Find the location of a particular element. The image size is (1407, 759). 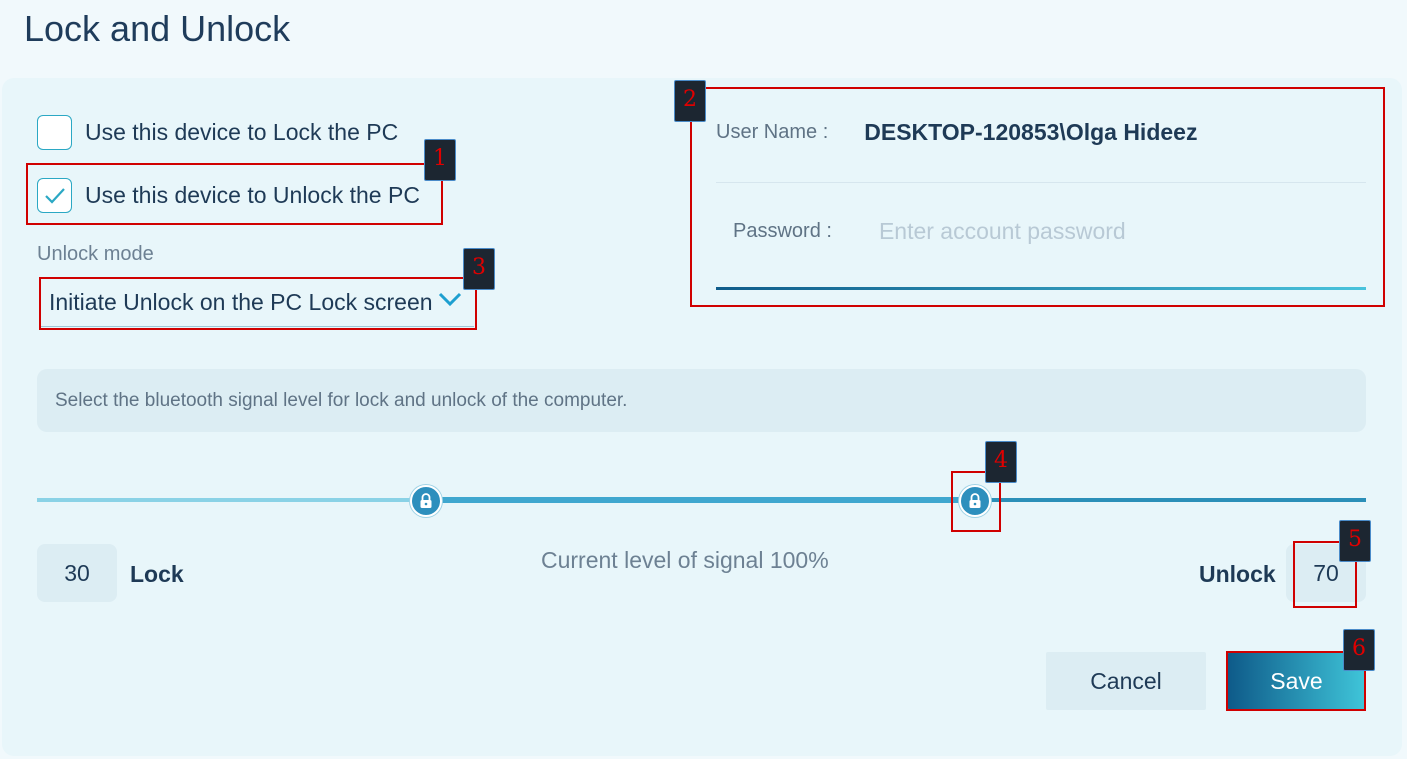

unlock-mode-label: Unlock mode is located at coordinates (95, 254).